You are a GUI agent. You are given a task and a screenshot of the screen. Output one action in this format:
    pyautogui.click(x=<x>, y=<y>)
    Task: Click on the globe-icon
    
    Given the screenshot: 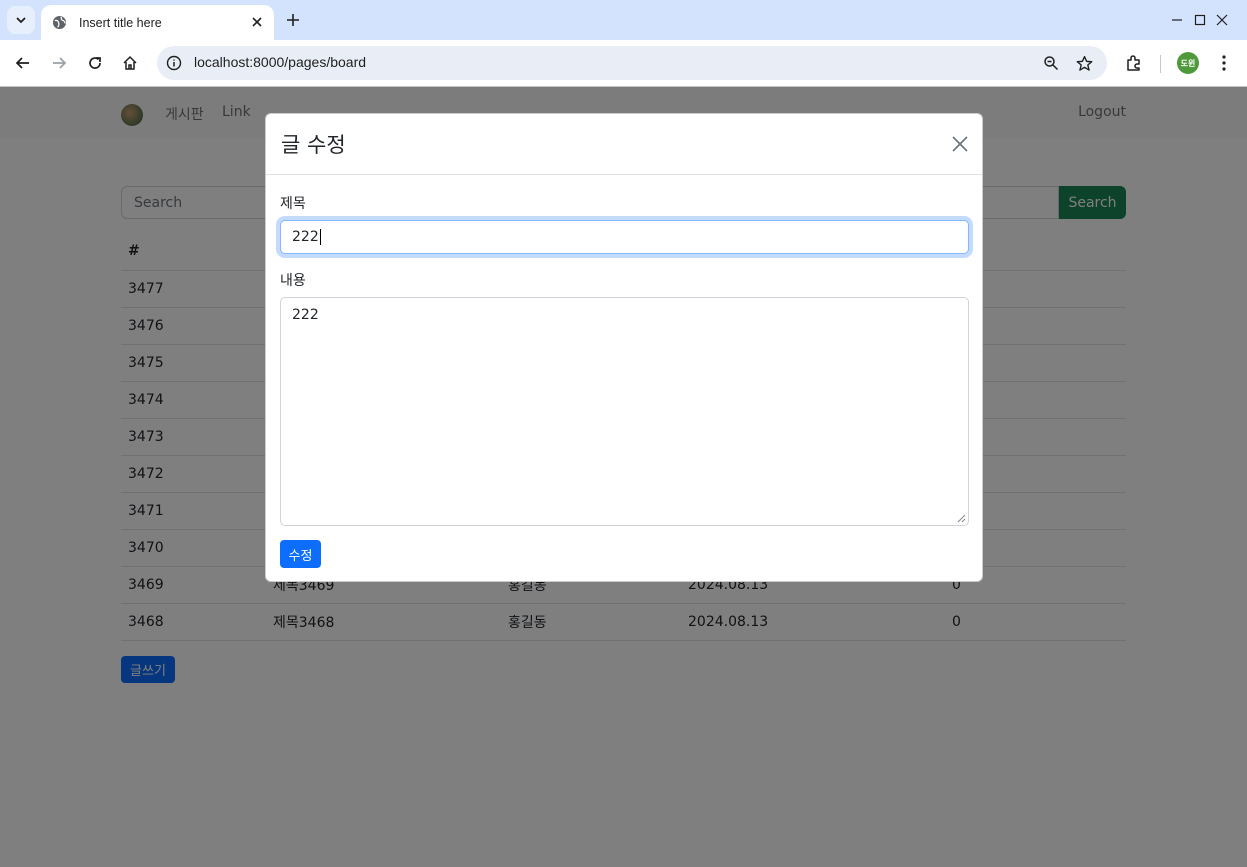 What is the action you would take?
    pyautogui.click(x=59, y=23)
    